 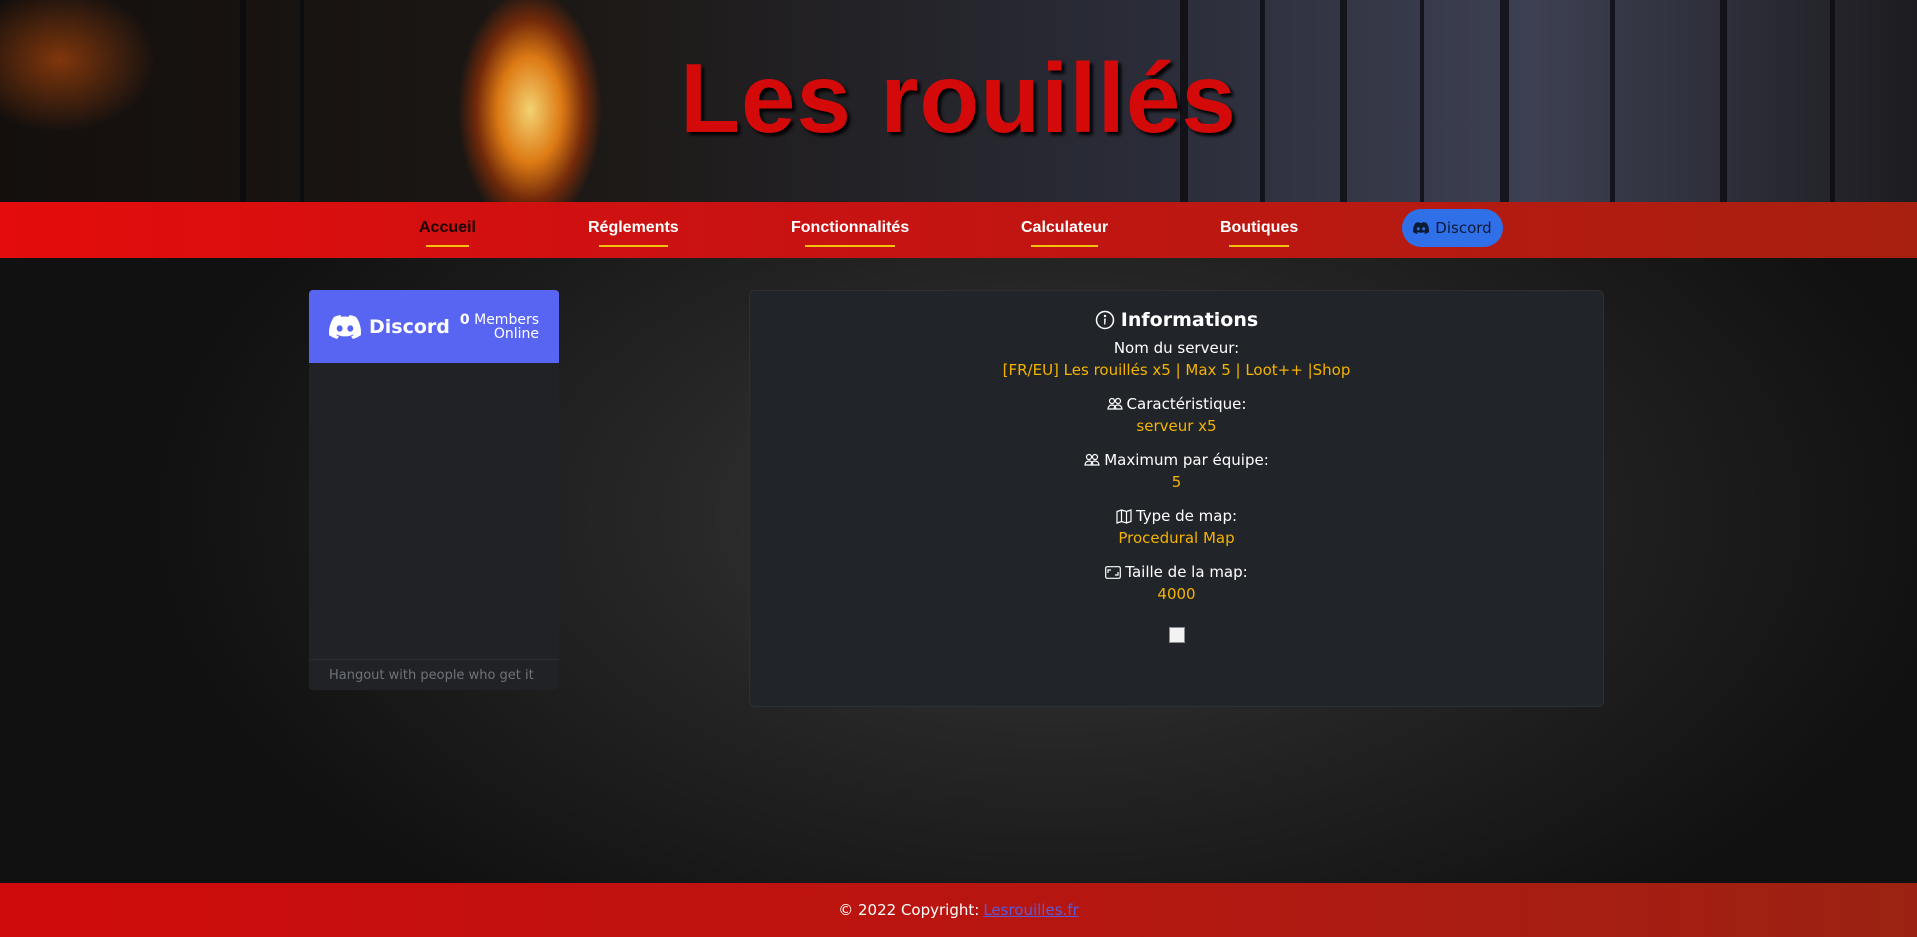 What do you see at coordinates (1186, 572) in the screenshot?
I see `map-size-label: Taille de la map:` at bounding box center [1186, 572].